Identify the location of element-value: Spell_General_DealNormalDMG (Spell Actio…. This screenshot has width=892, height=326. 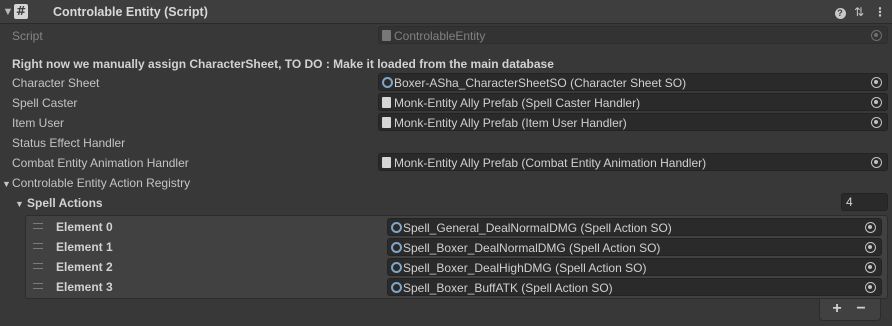
(537, 228).